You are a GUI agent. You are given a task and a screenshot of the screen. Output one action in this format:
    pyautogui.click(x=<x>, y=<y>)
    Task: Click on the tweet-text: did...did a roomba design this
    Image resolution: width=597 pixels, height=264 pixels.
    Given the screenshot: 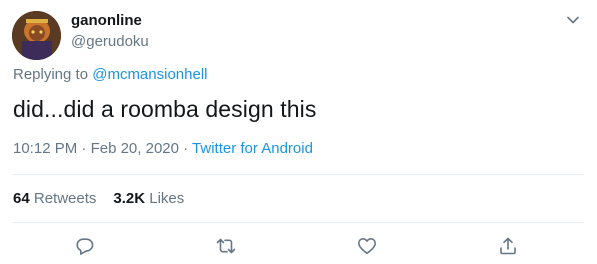 What is the action you would take?
    pyautogui.click(x=165, y=109)
    